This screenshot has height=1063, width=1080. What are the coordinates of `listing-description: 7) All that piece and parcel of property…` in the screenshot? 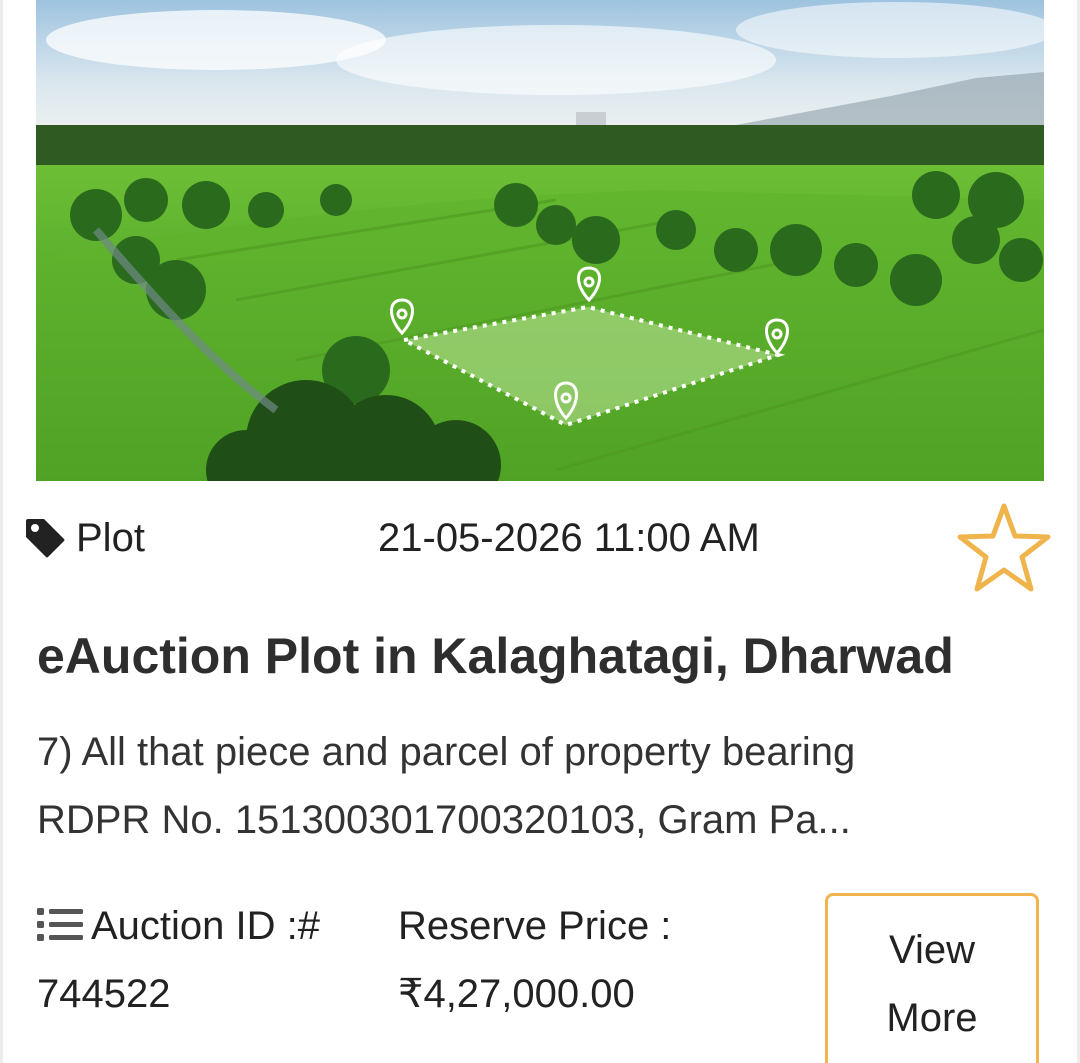 It's located at (527, 786).